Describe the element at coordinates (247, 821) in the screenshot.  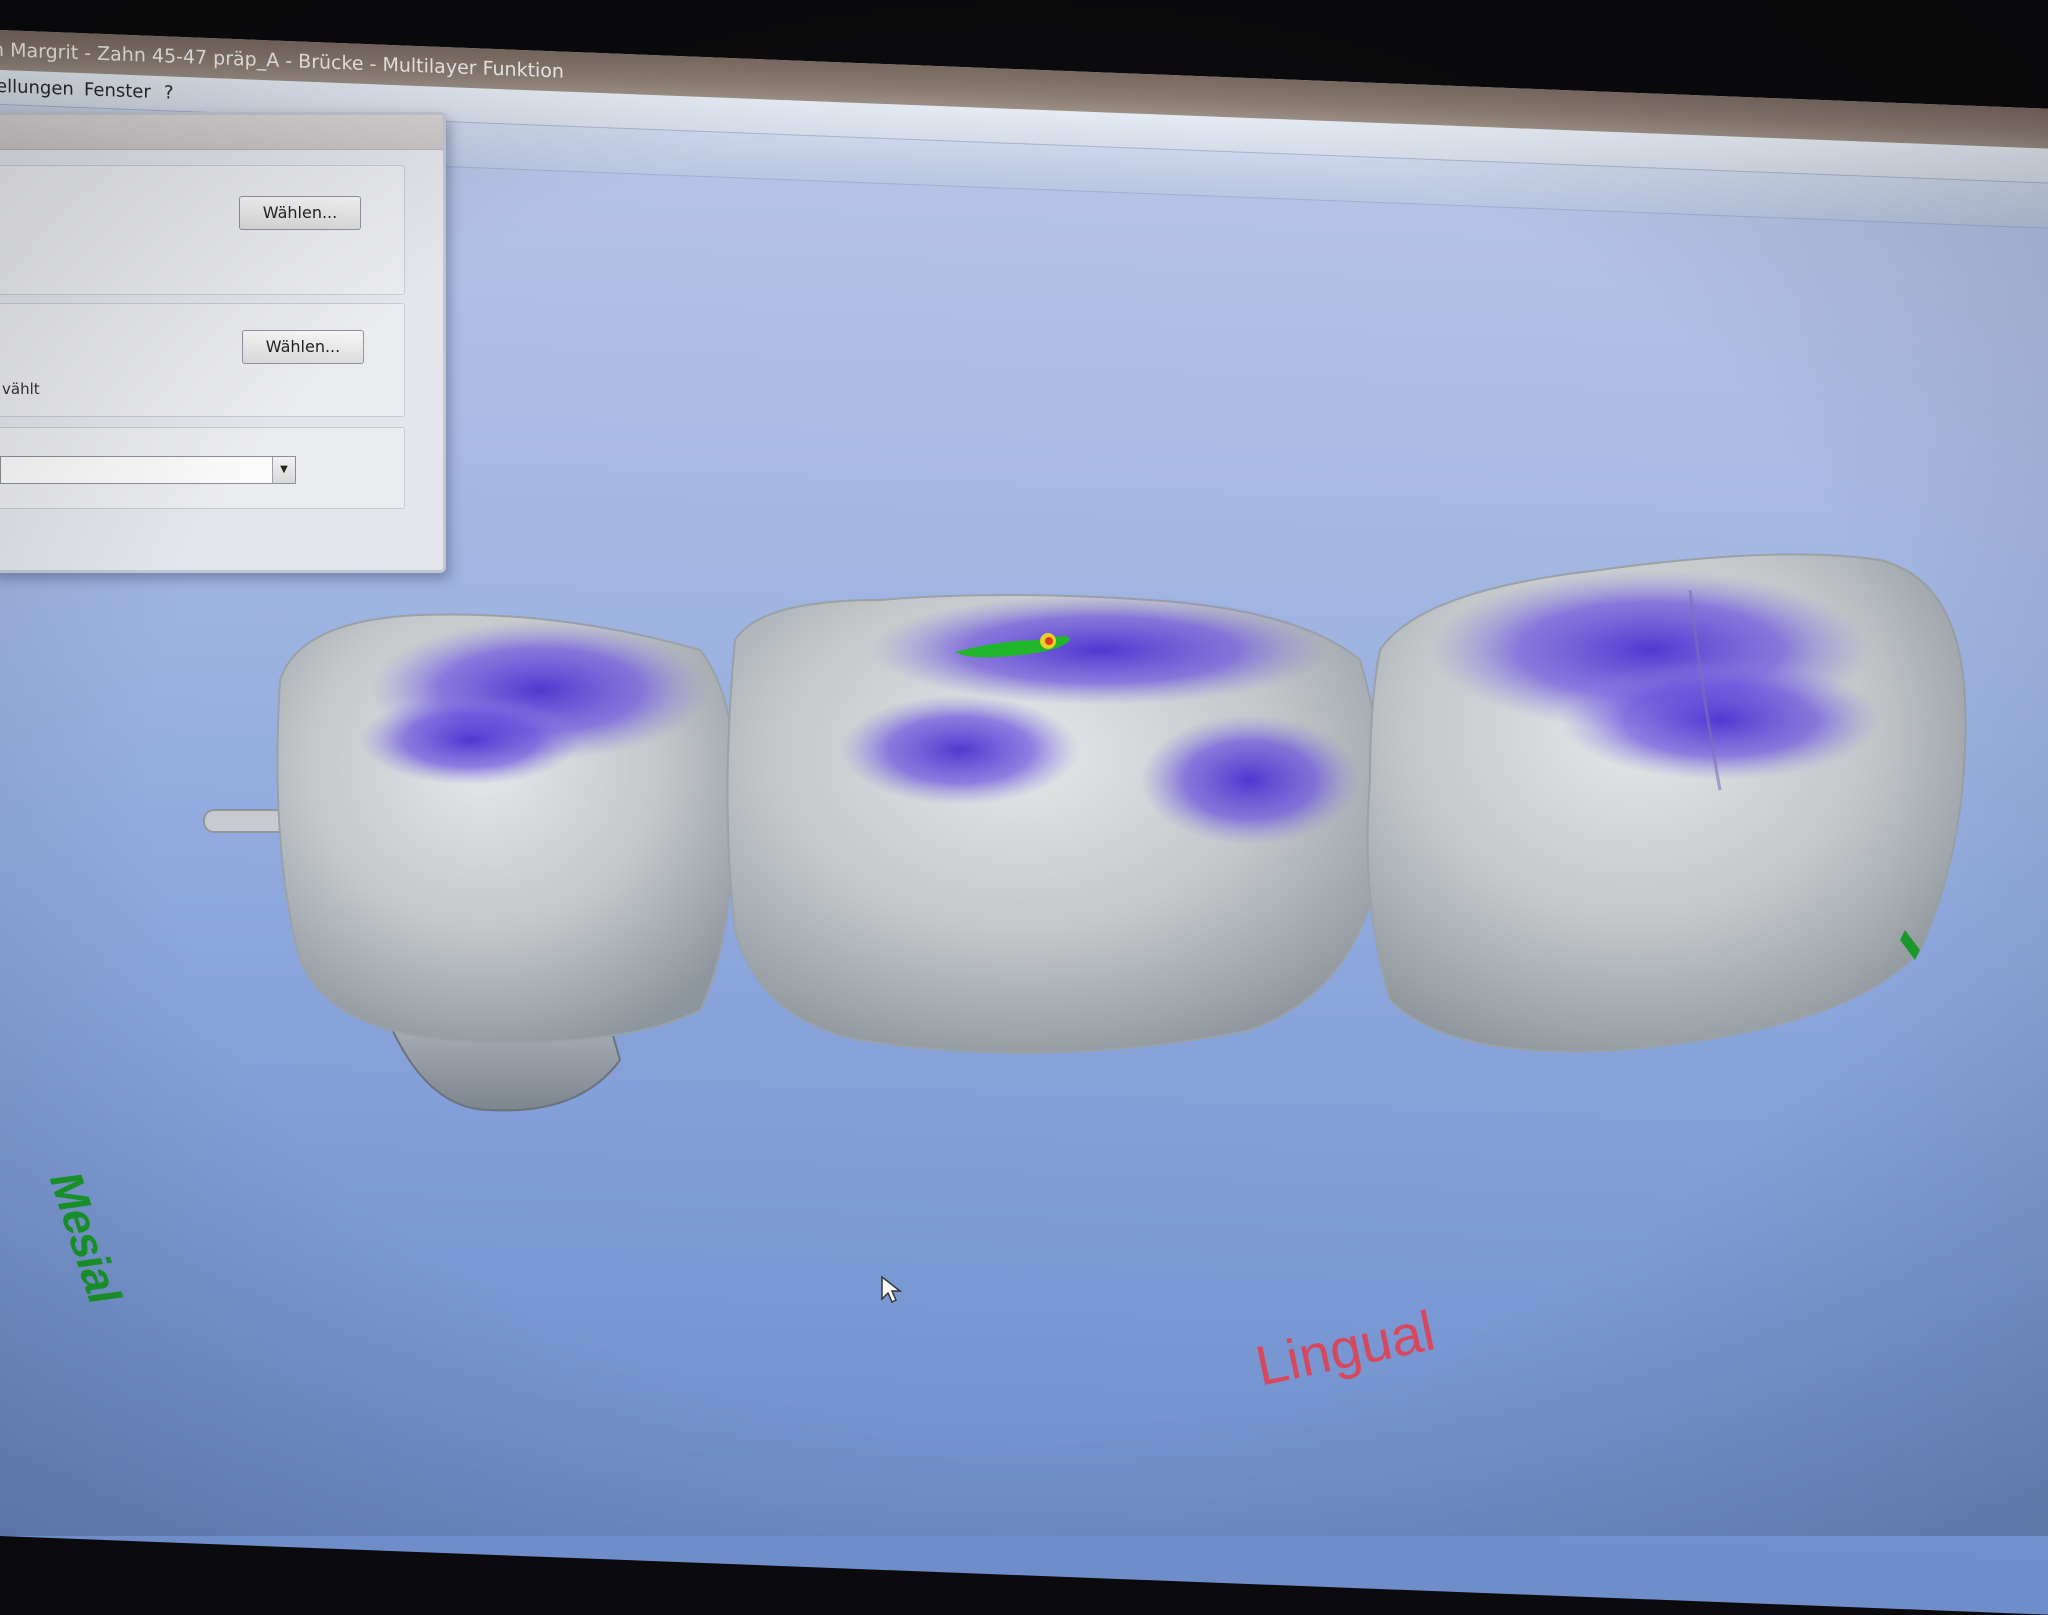
I see `connector-rod` at that location.